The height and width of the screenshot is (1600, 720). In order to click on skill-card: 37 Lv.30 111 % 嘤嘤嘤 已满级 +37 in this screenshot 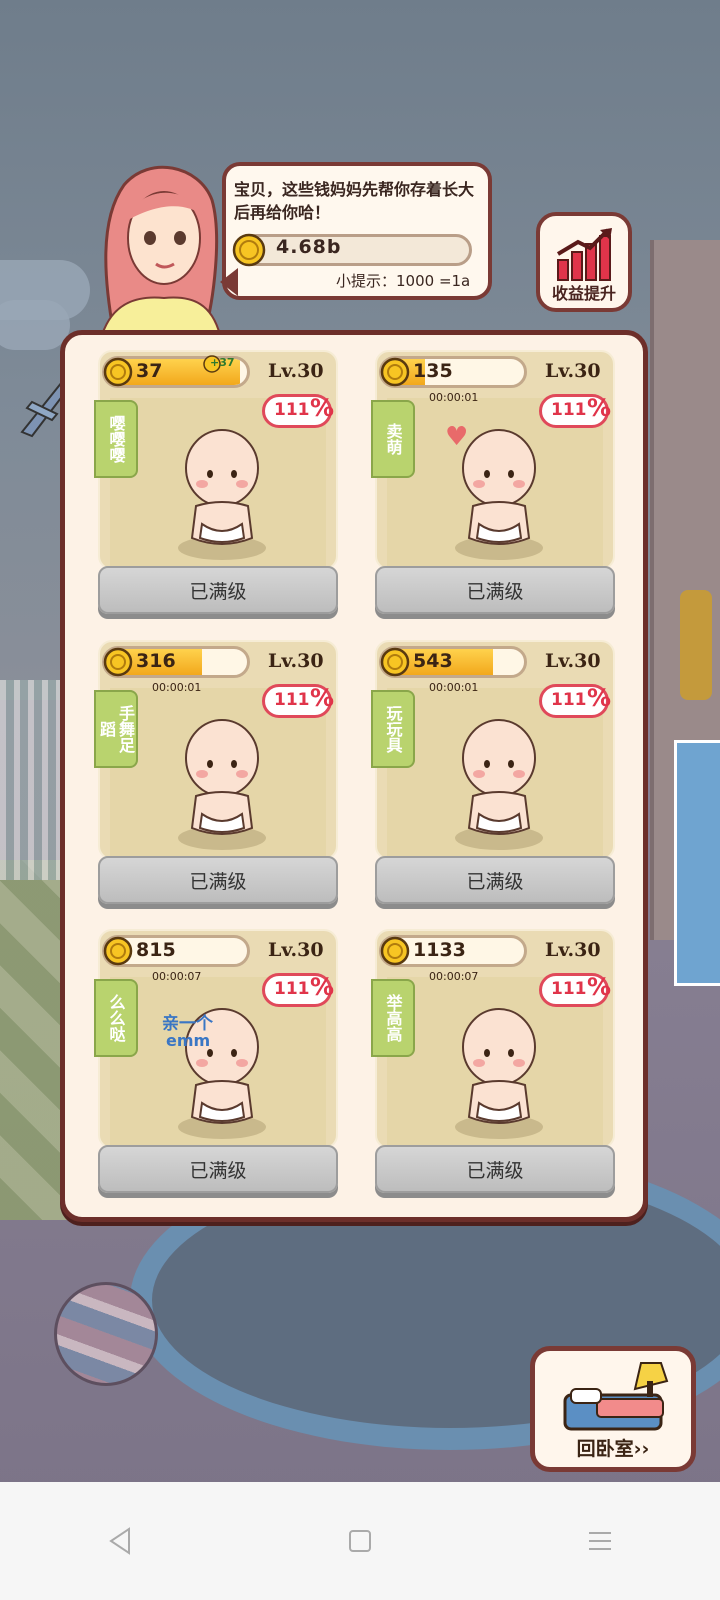, I will do `click(216, 488)`.